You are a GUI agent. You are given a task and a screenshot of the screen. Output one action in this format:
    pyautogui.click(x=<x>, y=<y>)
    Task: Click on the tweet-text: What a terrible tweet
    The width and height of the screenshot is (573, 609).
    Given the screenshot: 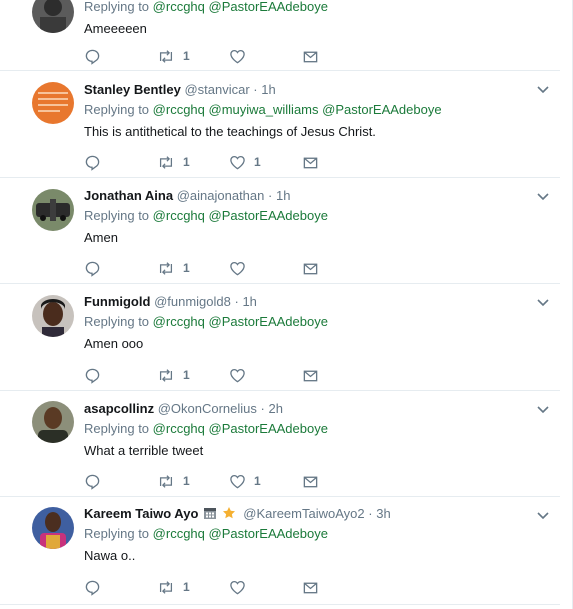 What is the action you would take?
    pyautogui.click(x=144, y=450)
    